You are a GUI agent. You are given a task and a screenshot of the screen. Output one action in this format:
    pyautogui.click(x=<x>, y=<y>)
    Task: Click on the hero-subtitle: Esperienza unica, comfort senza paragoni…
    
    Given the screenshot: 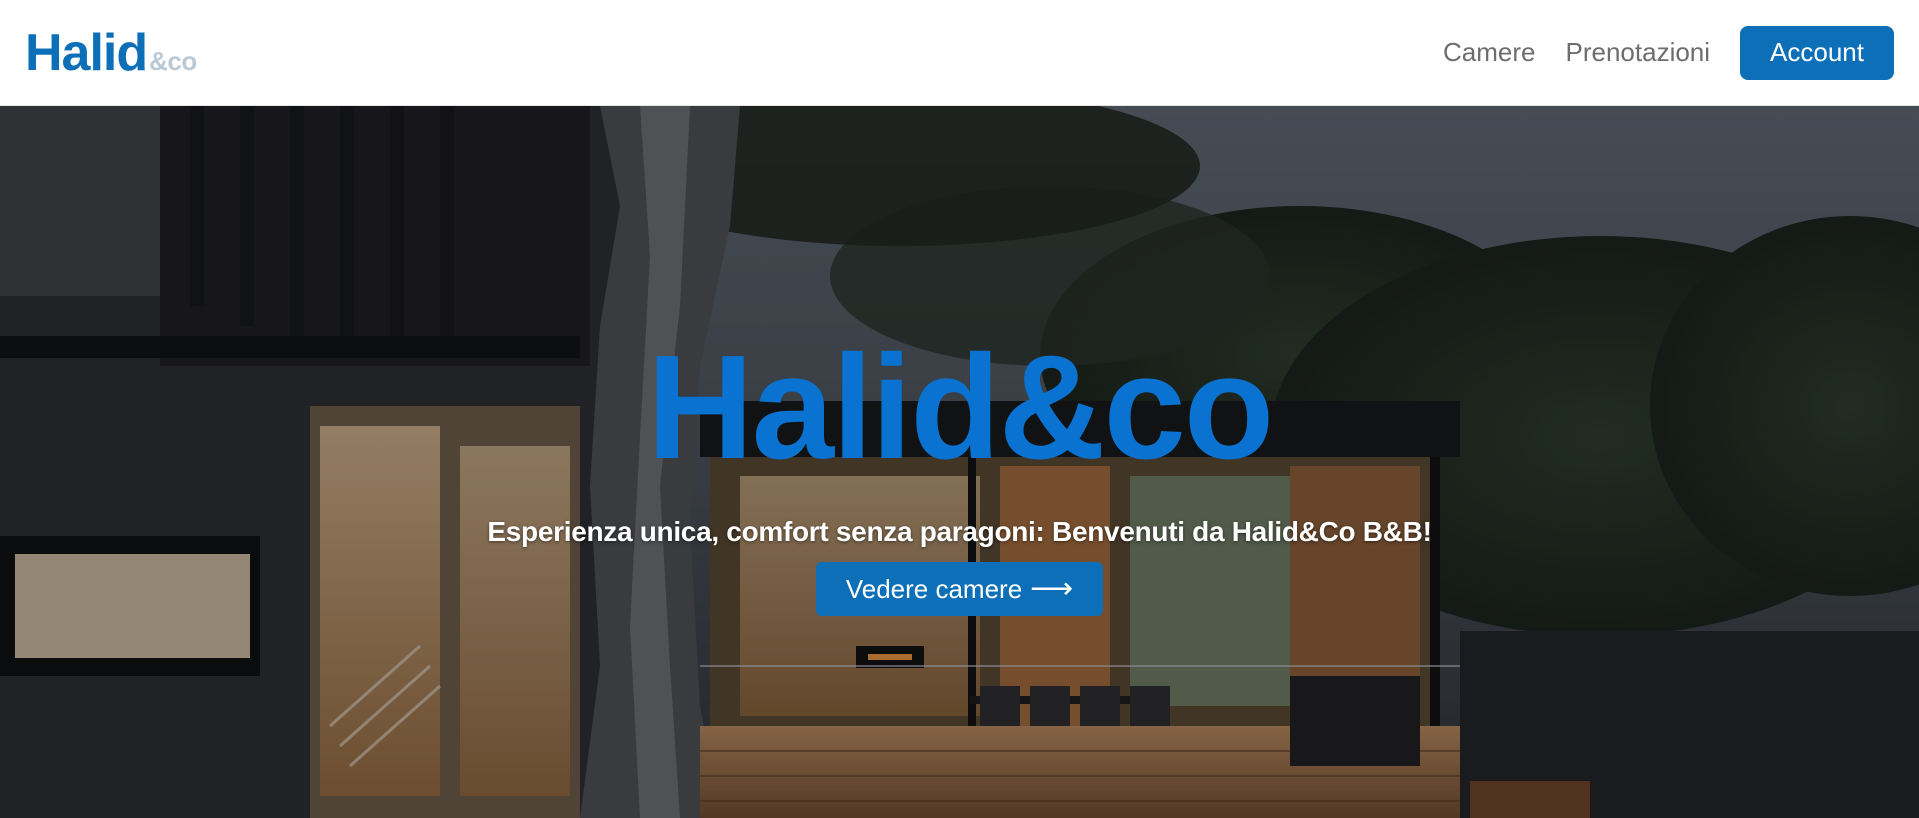 What is the action you would take?
    pyautogui.click(x=959, y=531)
    